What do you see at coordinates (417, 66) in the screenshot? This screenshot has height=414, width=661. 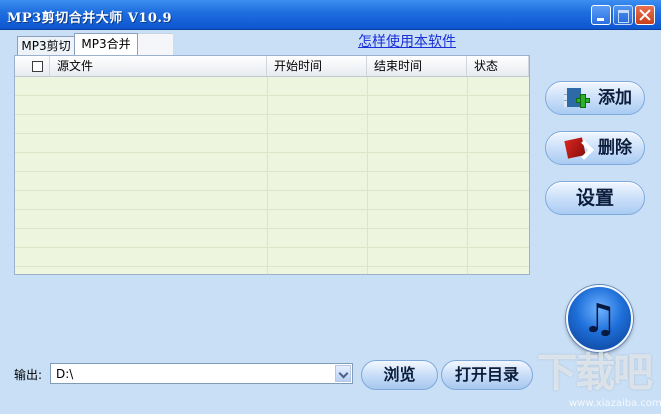 I see `column-header-end-time: 结束时间` at bounding box center [417, 66].